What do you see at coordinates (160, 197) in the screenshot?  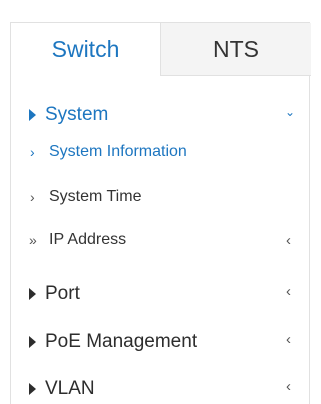 I see `sidebar-subitem-system-time: › System Time` at bounding box center [160, 197].